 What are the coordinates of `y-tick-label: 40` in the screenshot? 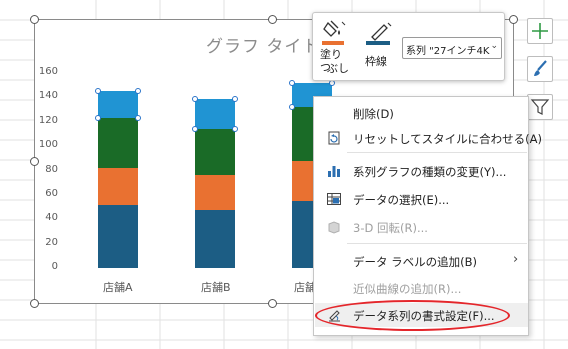 It's located at (51, 218).